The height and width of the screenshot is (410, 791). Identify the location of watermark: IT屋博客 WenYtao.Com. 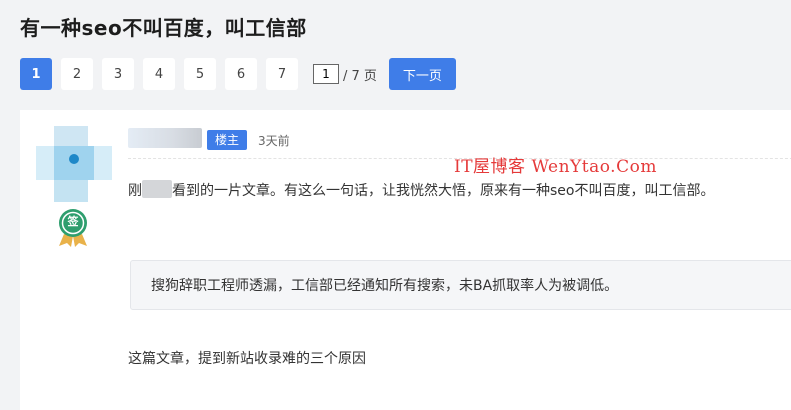
(555, 167).